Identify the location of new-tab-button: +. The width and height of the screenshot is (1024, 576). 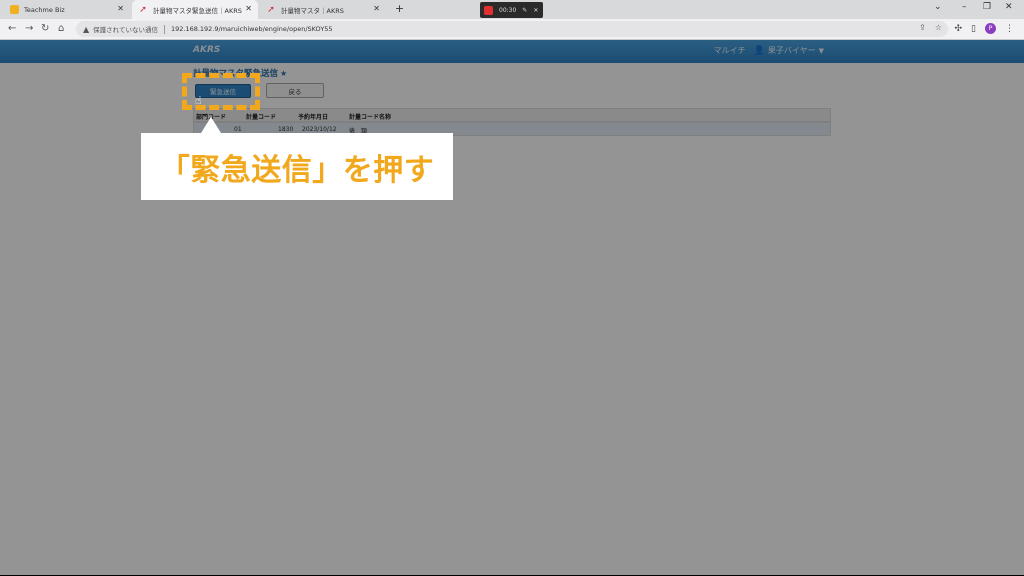
(399, 9).